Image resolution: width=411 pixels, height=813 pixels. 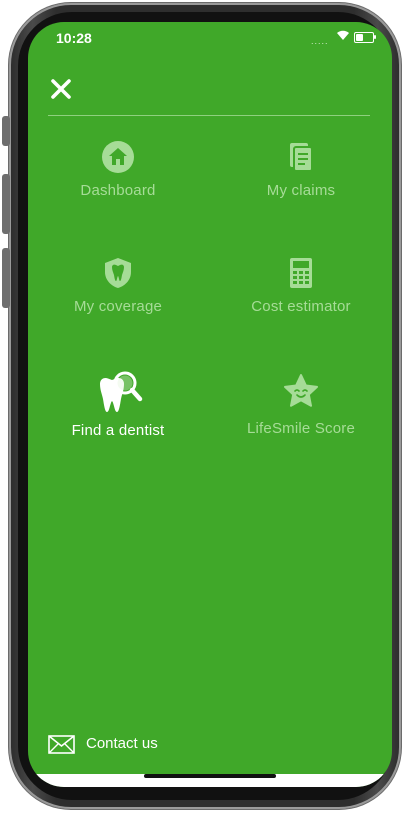 I want to click on wifi-icon, so click(x=343, y=35).